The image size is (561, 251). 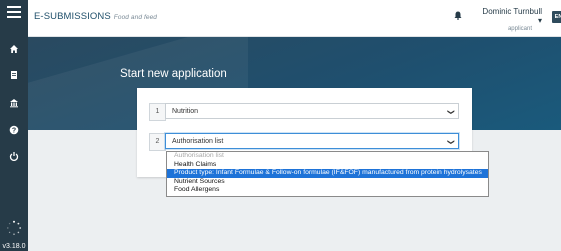 What do you see at coordinates (173, 74) in the screenshot?
I see `page-title: Start new application` at bounding box center [173, 74].